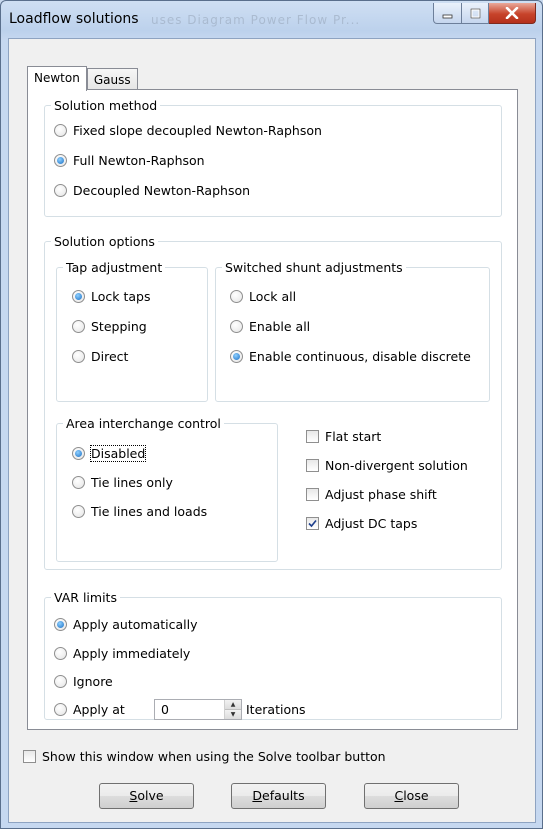 This screenshot has width=543, height=829. I want to click on radio-apply-at: Apply at, so click(89, 709).